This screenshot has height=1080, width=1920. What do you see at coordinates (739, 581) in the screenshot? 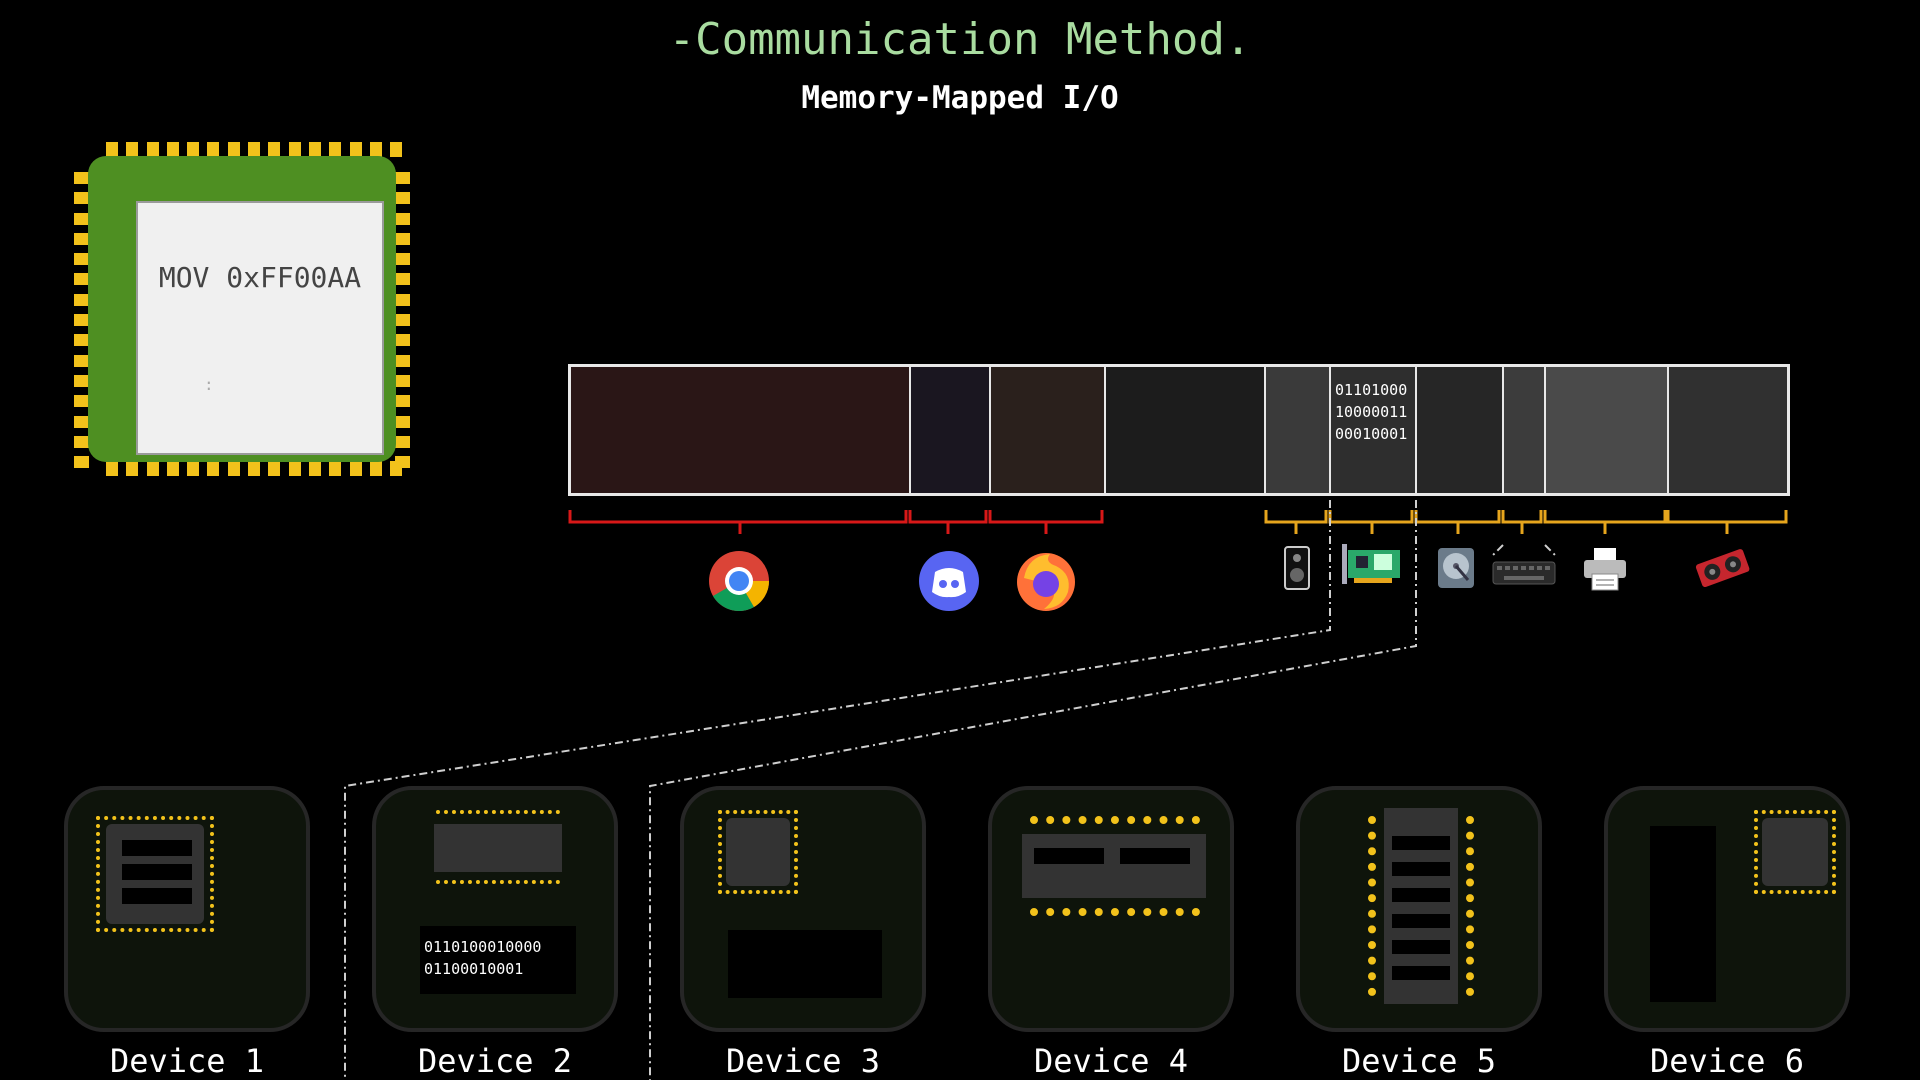
I see `chrome-icon` at bounding box center [739, 581].